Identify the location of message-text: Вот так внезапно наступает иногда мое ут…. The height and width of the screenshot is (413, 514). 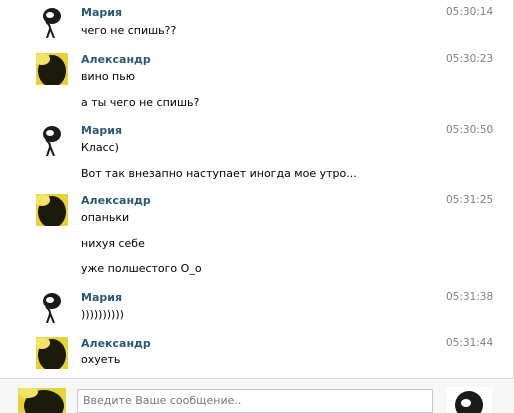
(219, 173).